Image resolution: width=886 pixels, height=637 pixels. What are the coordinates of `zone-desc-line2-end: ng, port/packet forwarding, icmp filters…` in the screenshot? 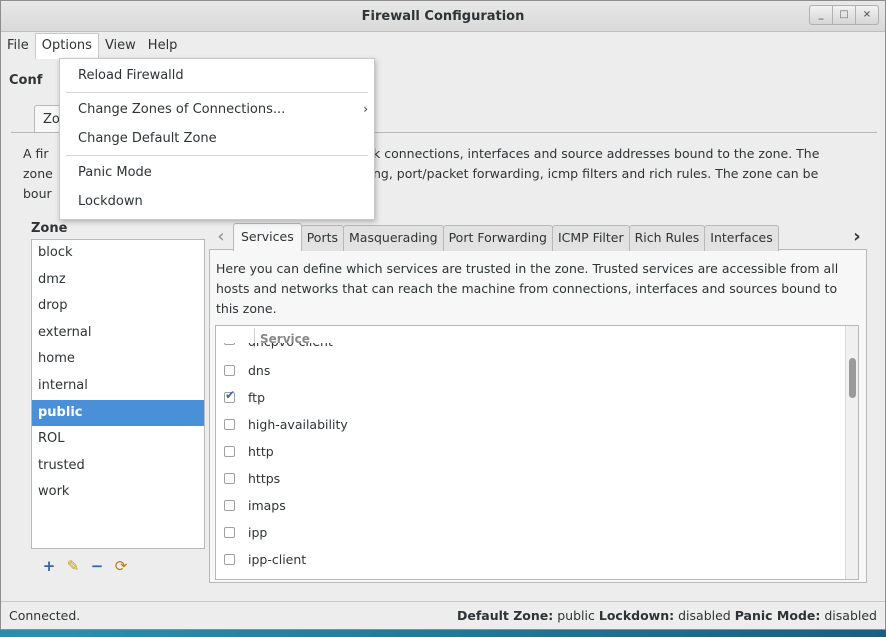 It's located at (596, 173).